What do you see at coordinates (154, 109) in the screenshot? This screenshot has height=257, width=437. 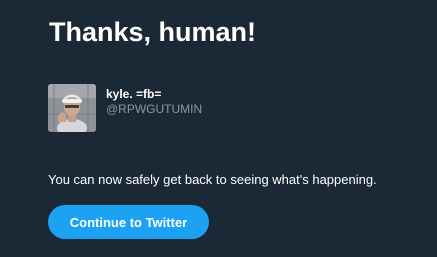 I see `user-handle: @RPWGUTUMIN` at bounding box center [154, 109].